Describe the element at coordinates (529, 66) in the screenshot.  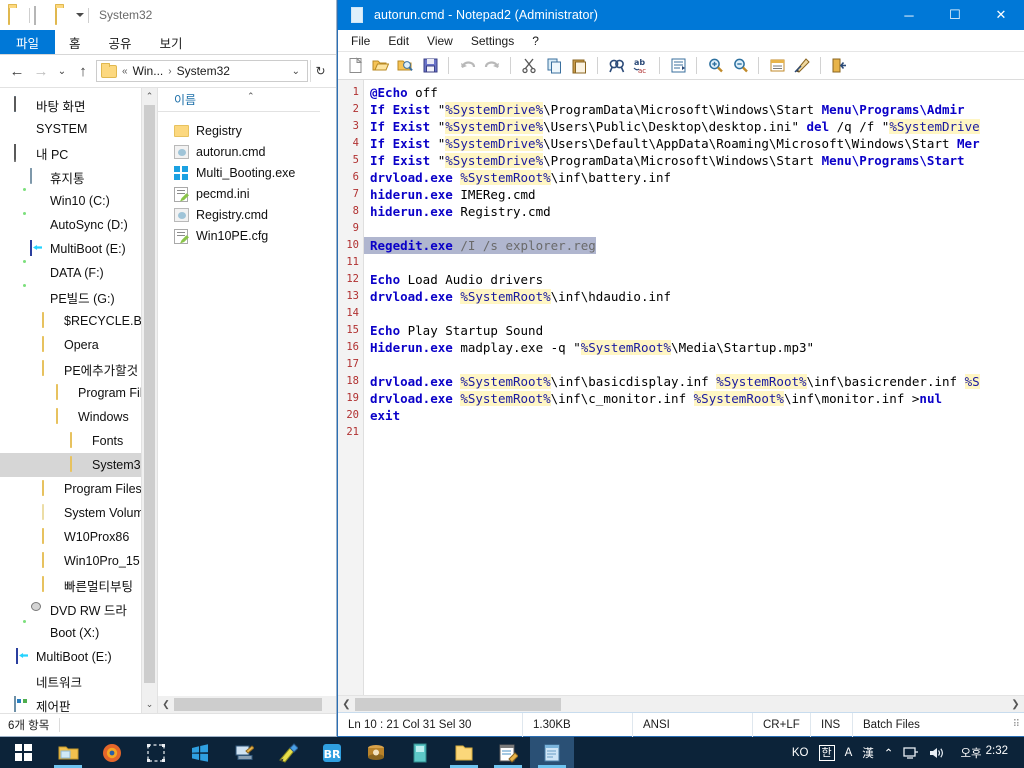
I see `cut-icon` at that location.